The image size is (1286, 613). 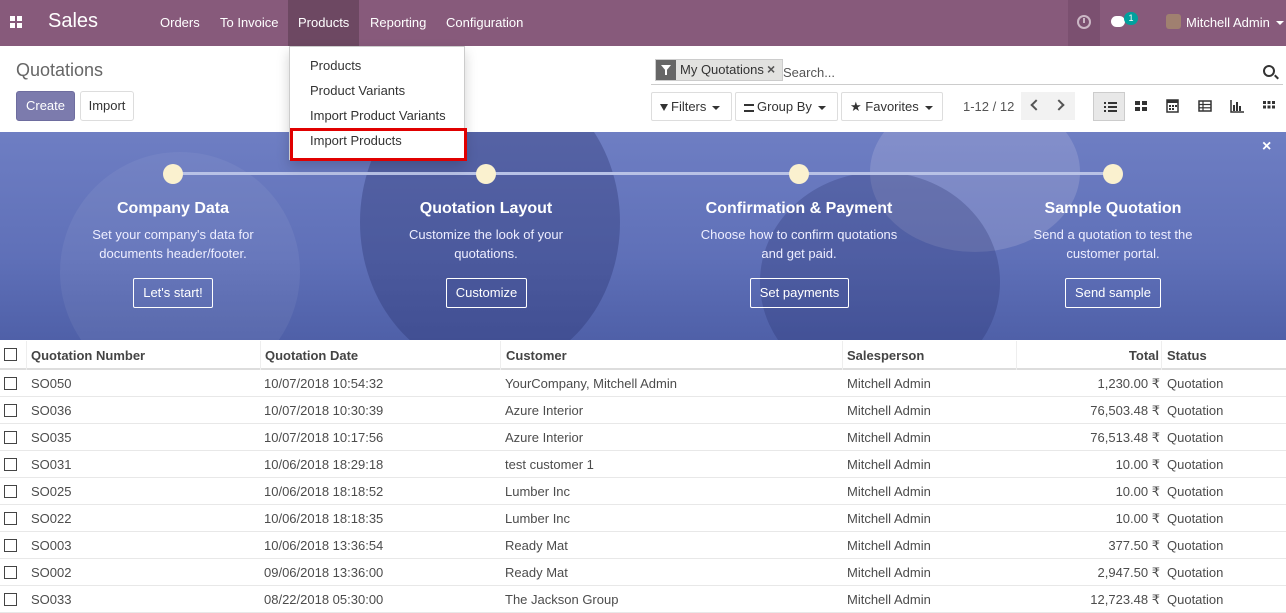 What do you see at coordinates (1237, 106) in the screenshot?
I see `graph-view-button` at bounding box center [1237, 106].